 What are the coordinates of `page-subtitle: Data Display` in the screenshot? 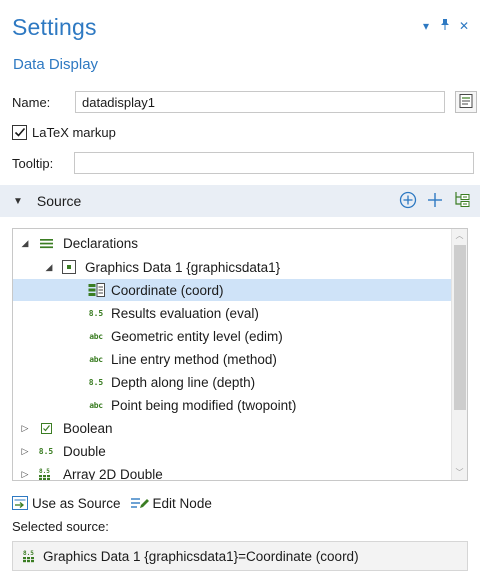 It's located at (56, 64).